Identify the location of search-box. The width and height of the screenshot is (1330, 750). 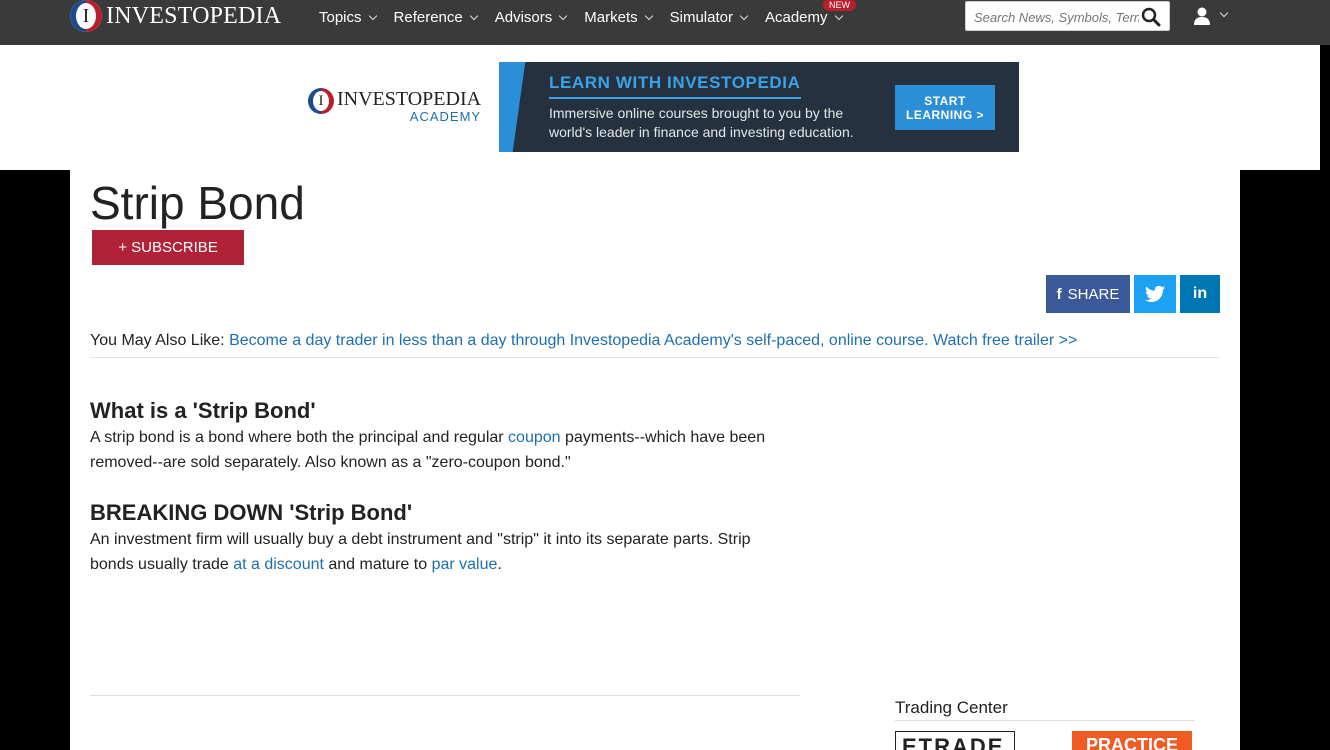
(1067, 16).